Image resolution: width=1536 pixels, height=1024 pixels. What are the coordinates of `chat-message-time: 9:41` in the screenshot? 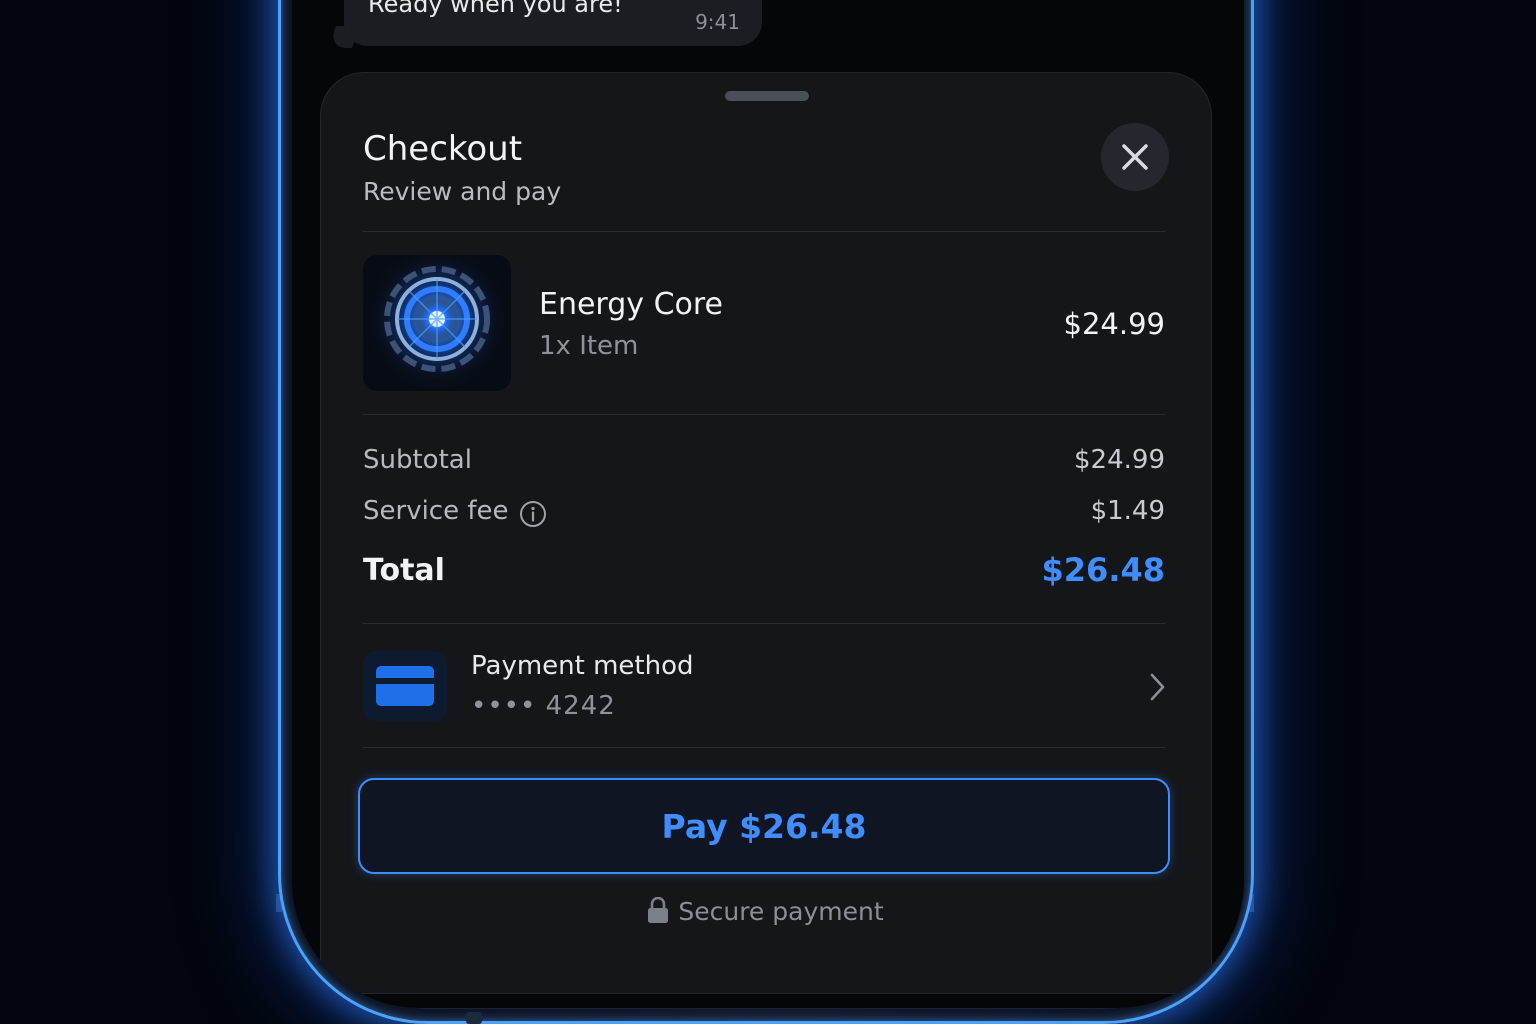 It's located at (717, 22).